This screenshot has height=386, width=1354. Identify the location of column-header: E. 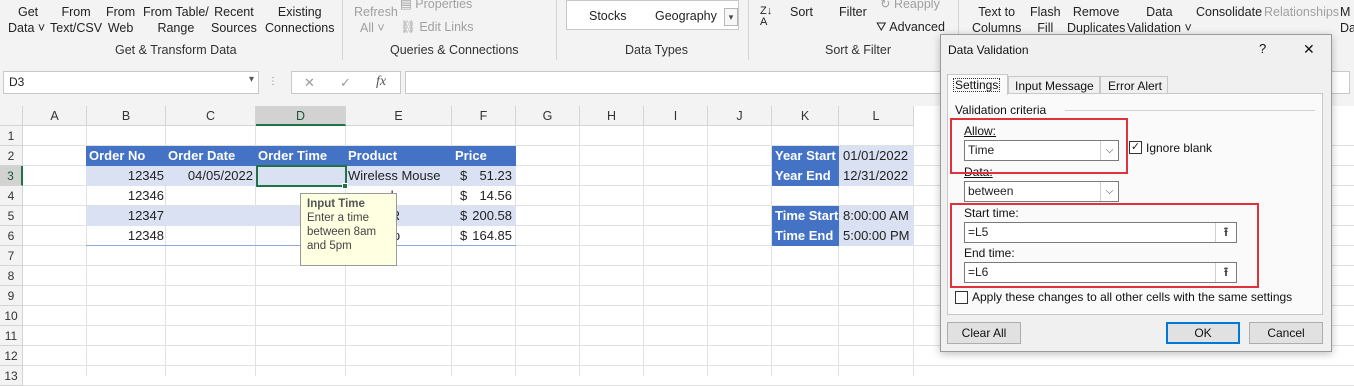
(399, 116).